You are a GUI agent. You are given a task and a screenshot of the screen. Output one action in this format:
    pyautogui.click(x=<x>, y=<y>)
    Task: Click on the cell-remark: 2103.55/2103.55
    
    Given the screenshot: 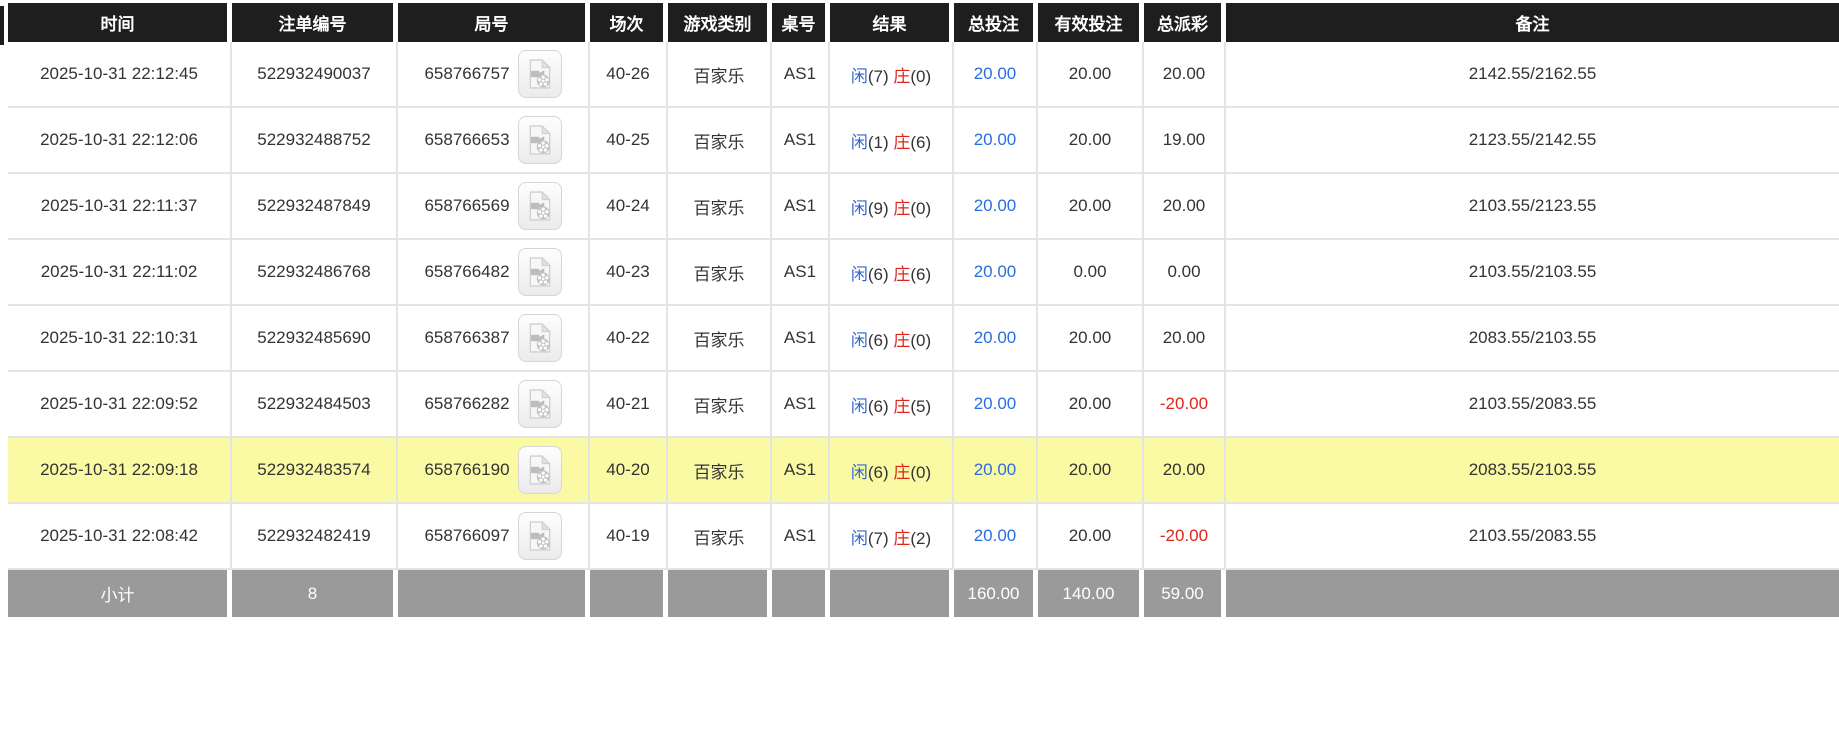 What is the action you would take?
    pyautogui.click(x=1532, y=273)
    